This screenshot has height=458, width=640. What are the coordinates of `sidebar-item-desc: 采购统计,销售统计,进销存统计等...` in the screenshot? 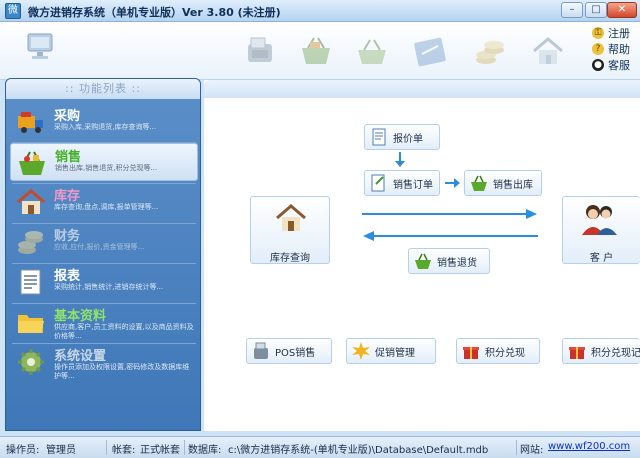 It's located at (109, 287).